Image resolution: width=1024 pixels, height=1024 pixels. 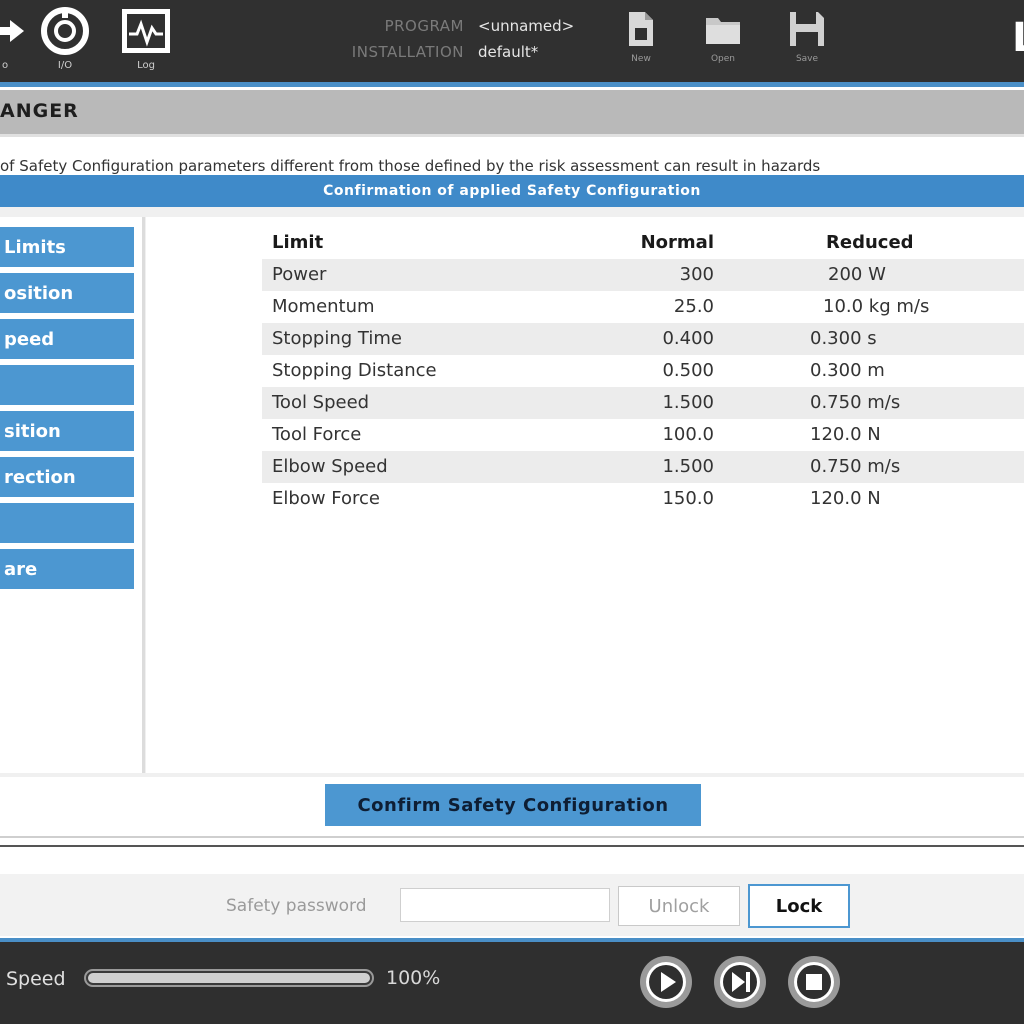 What do you see at coordinates (696, 274) in the screenshot?
I see `normal-value: 300` at bounding box center [696, 274].